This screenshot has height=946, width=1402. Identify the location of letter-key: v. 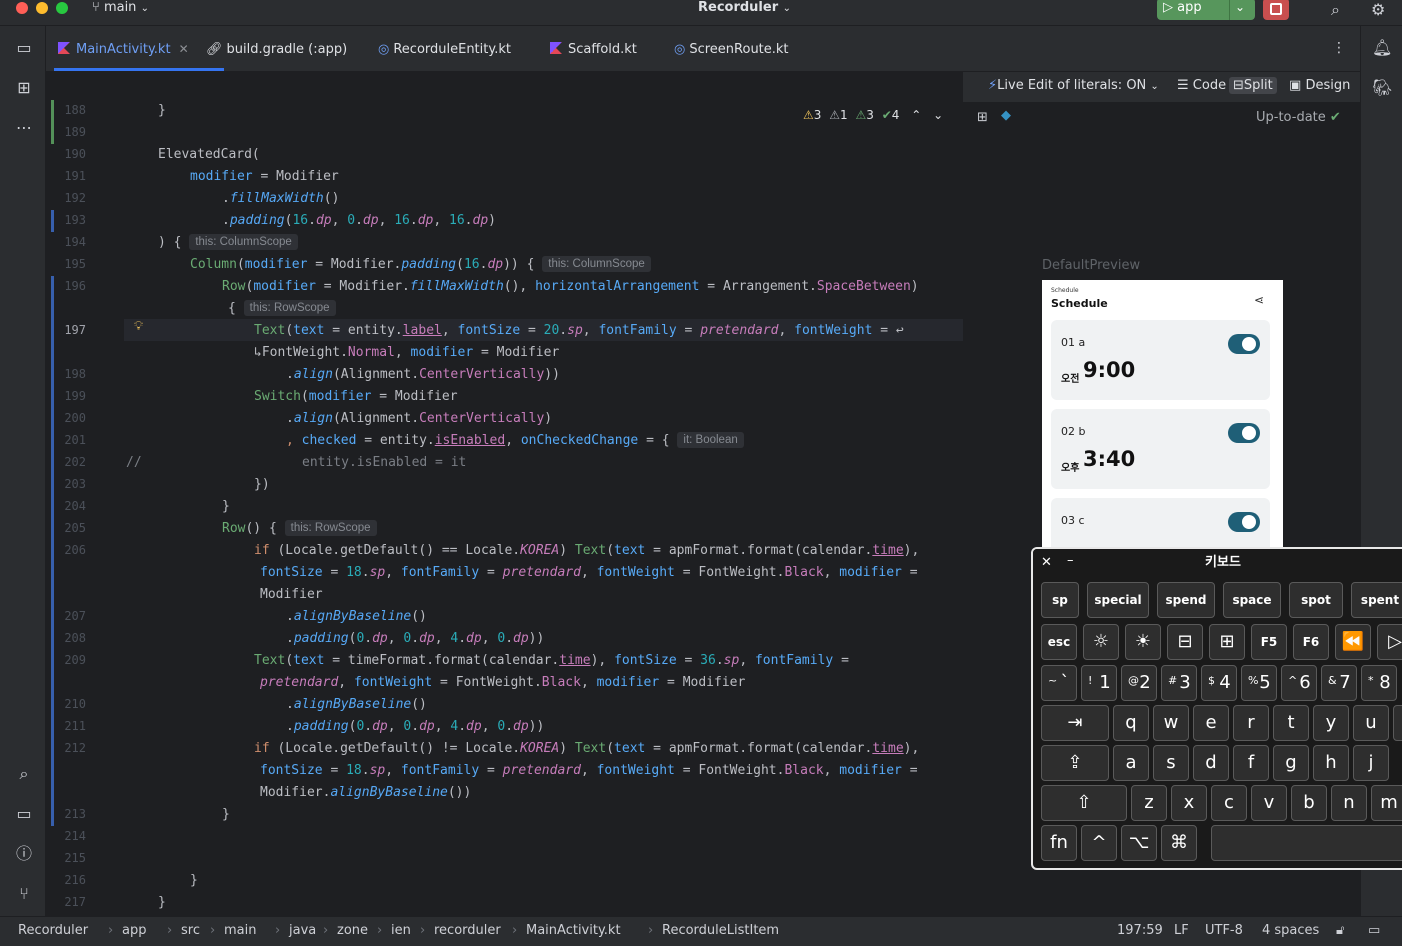
(1269, 803).